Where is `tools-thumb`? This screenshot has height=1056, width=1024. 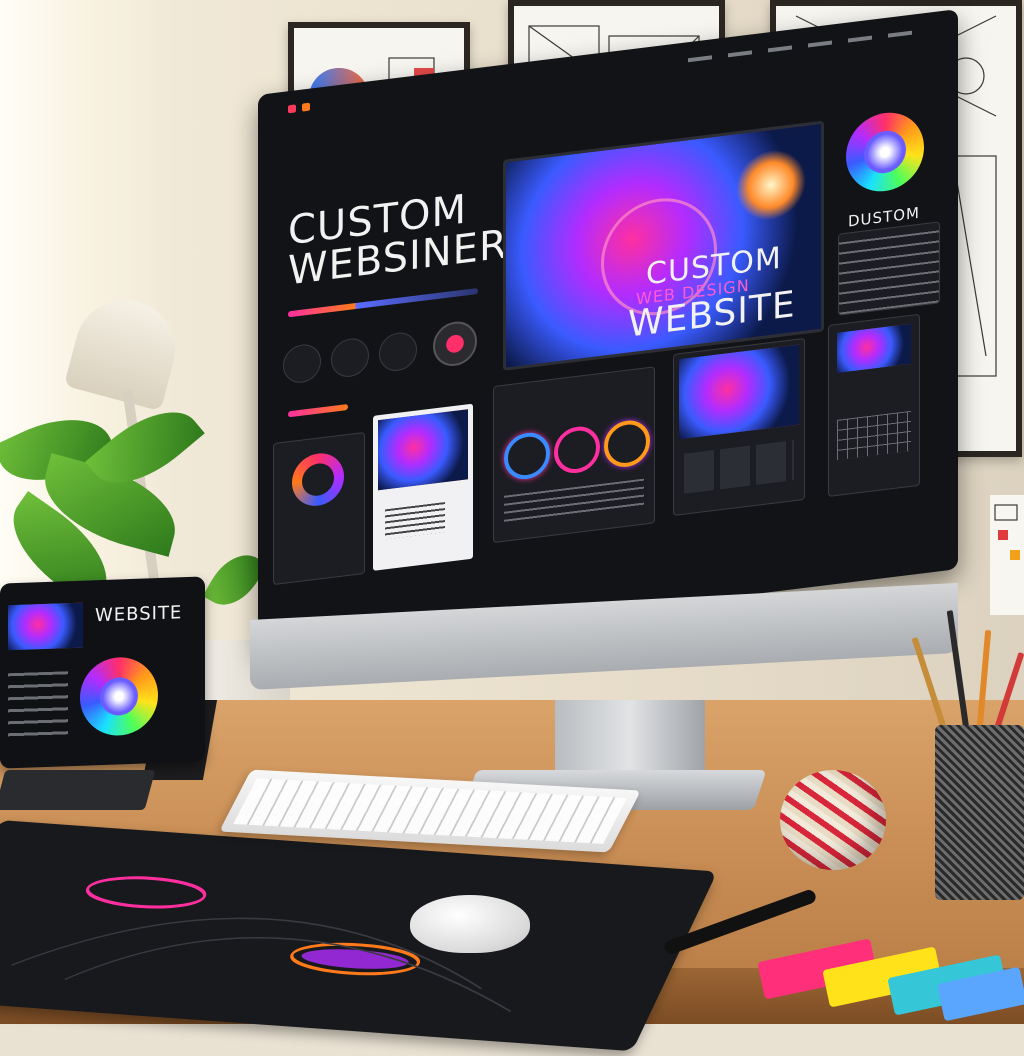 tools-thumb is located at coordinates (874, 348).